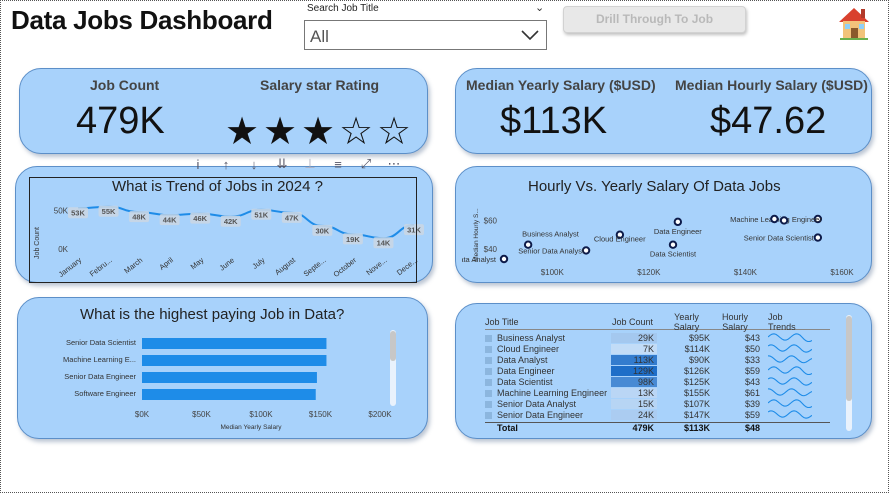 This screenshot has width=889, height=493. Describe the element at coordinates (120, 121) in the screenshot. I see `job-count-value: 479K` at that location.